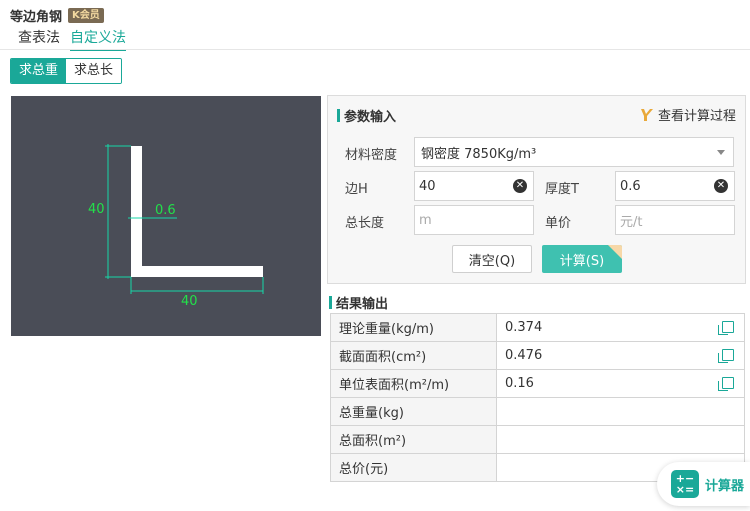  Describe the element at coordinates (562, 189) in the screenshot. I see `thickness-label: 厚度T` at that location.